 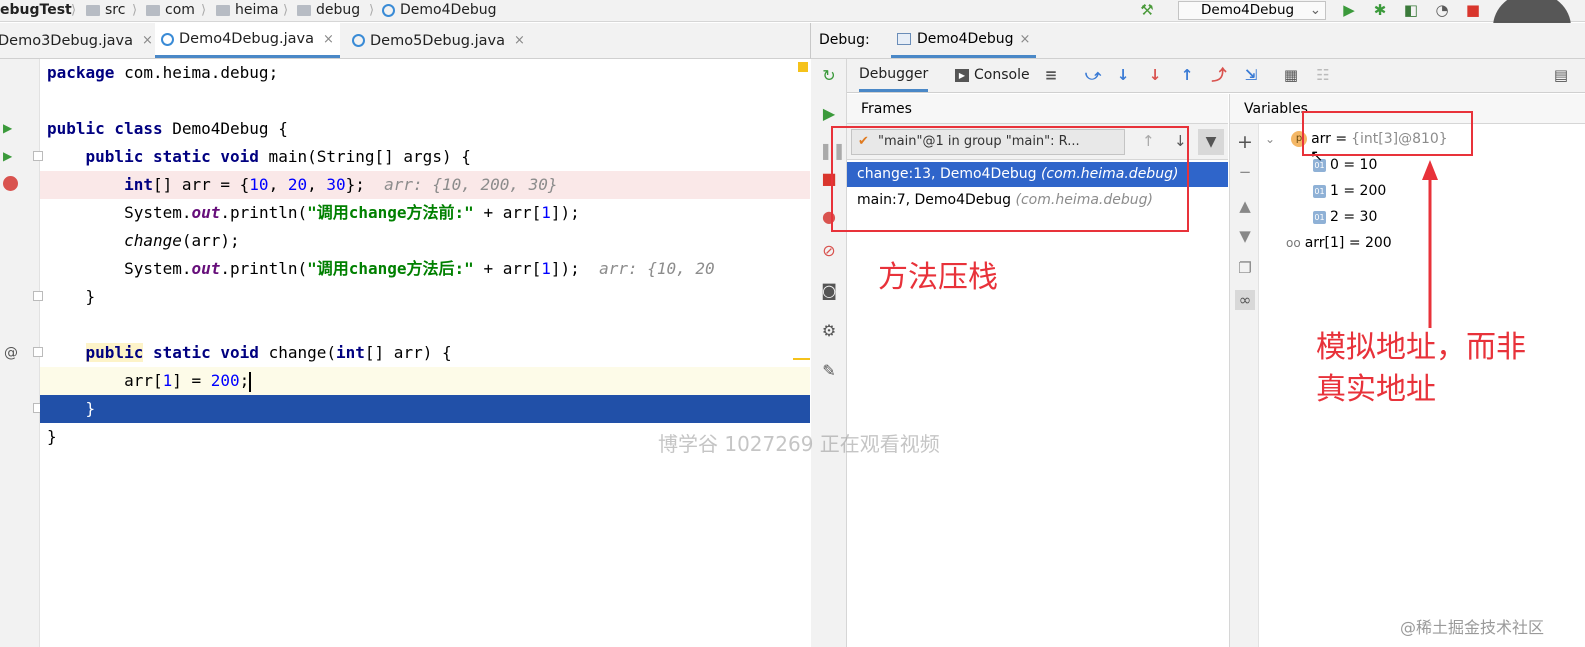 I want to click on settings-gear-icon: ⚙, so click(x=829, y=331).